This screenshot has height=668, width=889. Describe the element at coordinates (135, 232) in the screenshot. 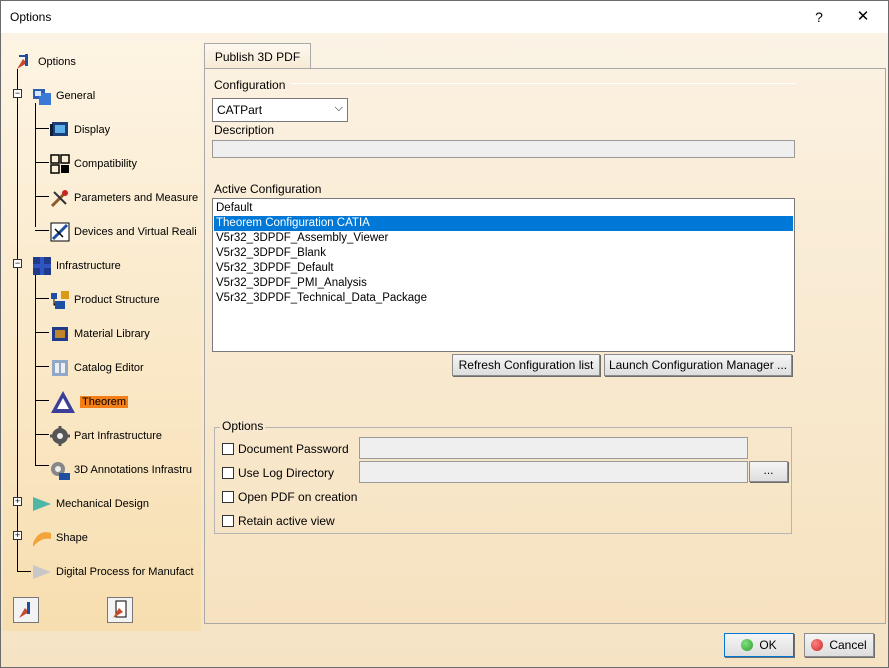

I see `tree-item-label: Devices and Virtual Reali` at that location.